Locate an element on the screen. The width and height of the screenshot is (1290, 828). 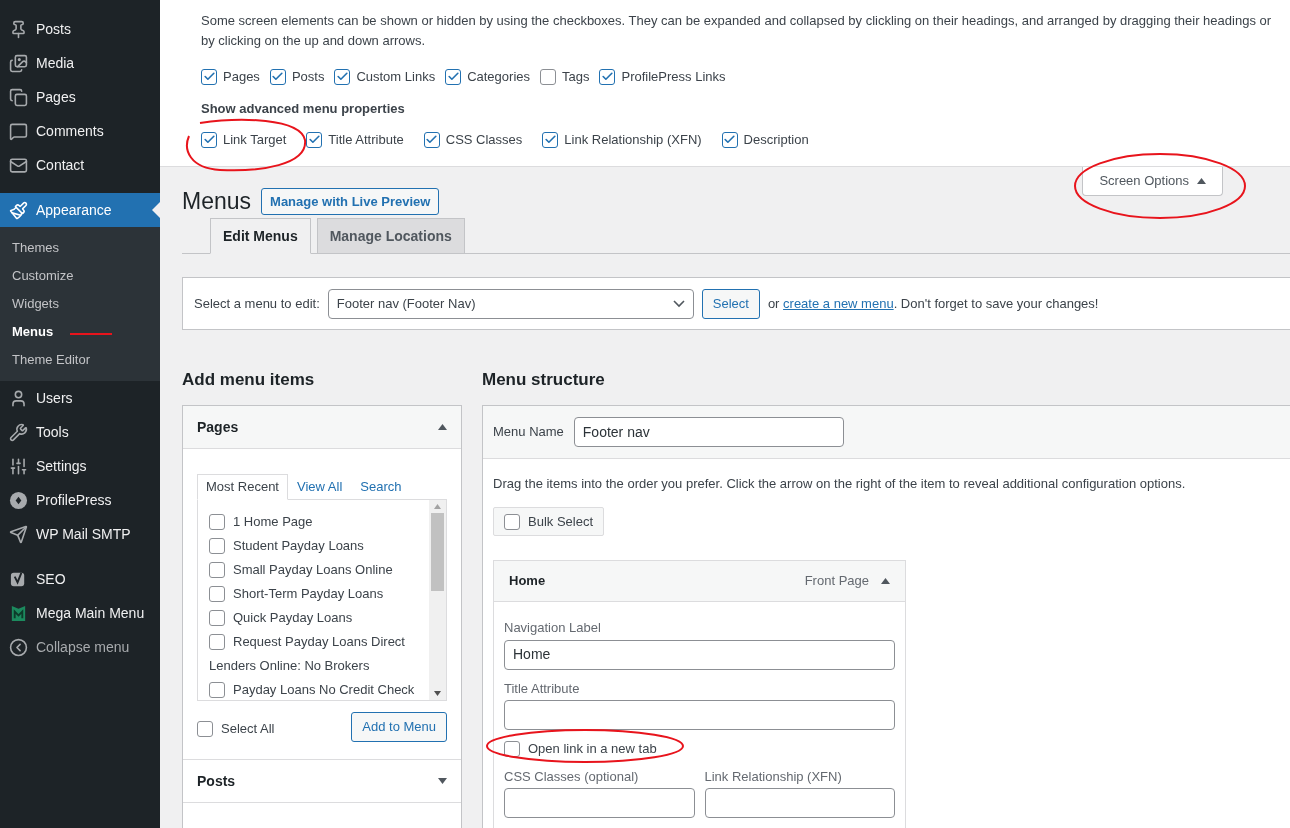
field-label: Navigation Label is located at coordinates (553, 628).